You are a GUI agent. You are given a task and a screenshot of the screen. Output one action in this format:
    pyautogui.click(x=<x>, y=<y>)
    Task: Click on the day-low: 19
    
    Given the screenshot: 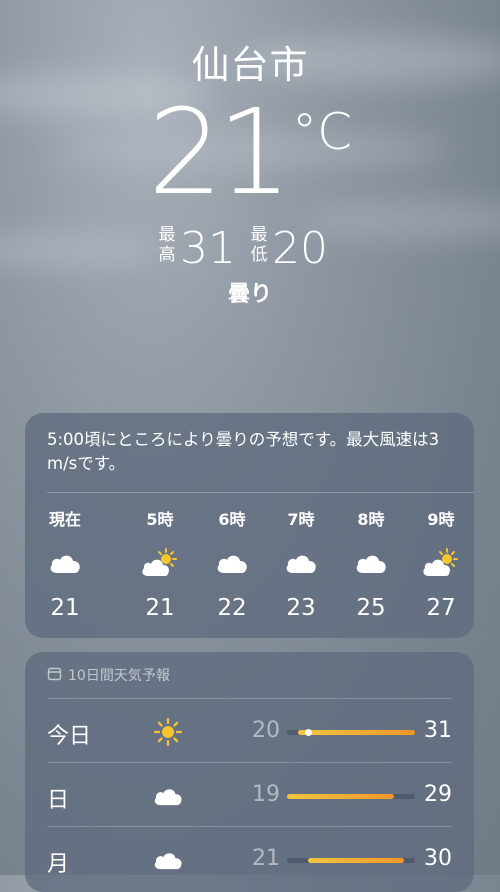 What is the action you would take?
    pyautogui.click(x=266, y=794)
    